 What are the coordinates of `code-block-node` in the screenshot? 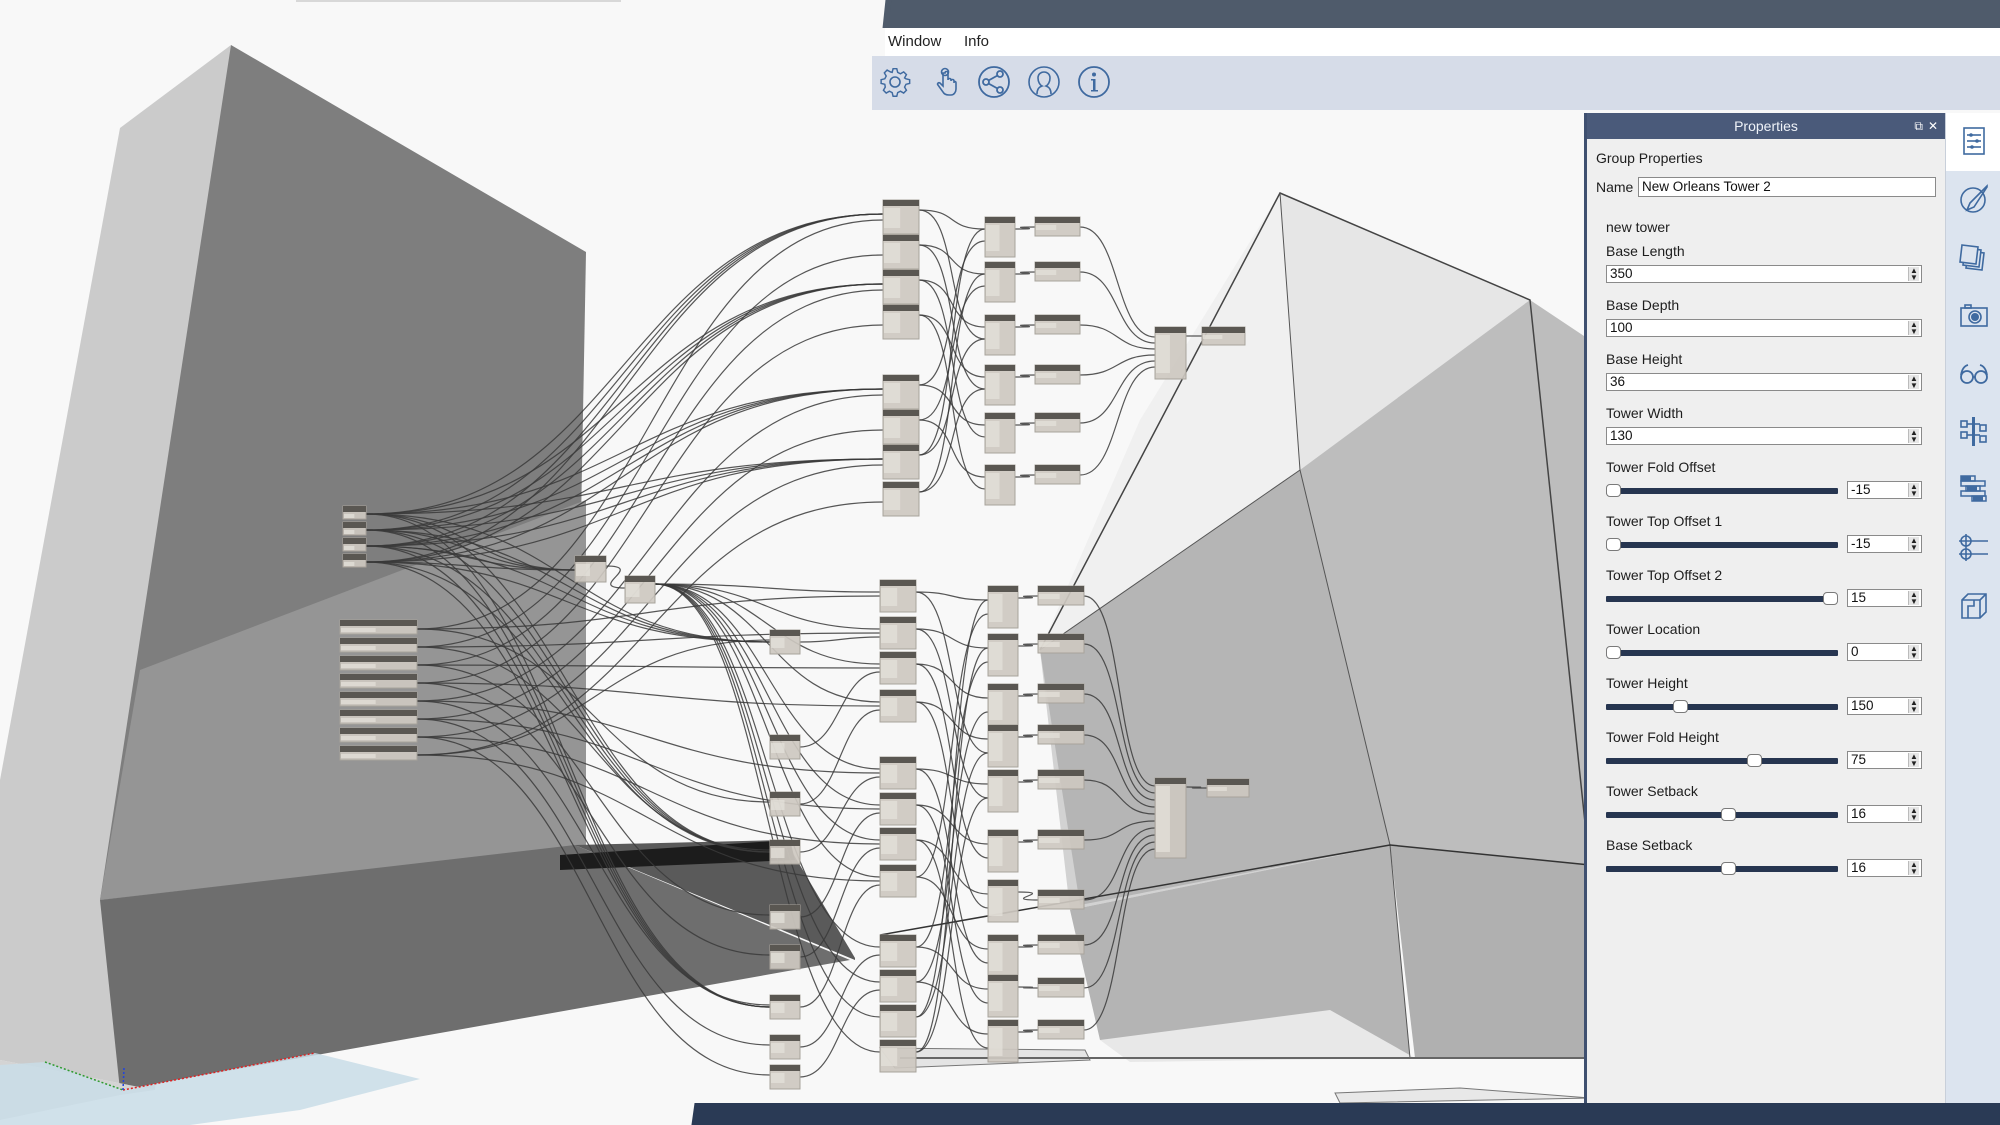 It's located at (640, 589).